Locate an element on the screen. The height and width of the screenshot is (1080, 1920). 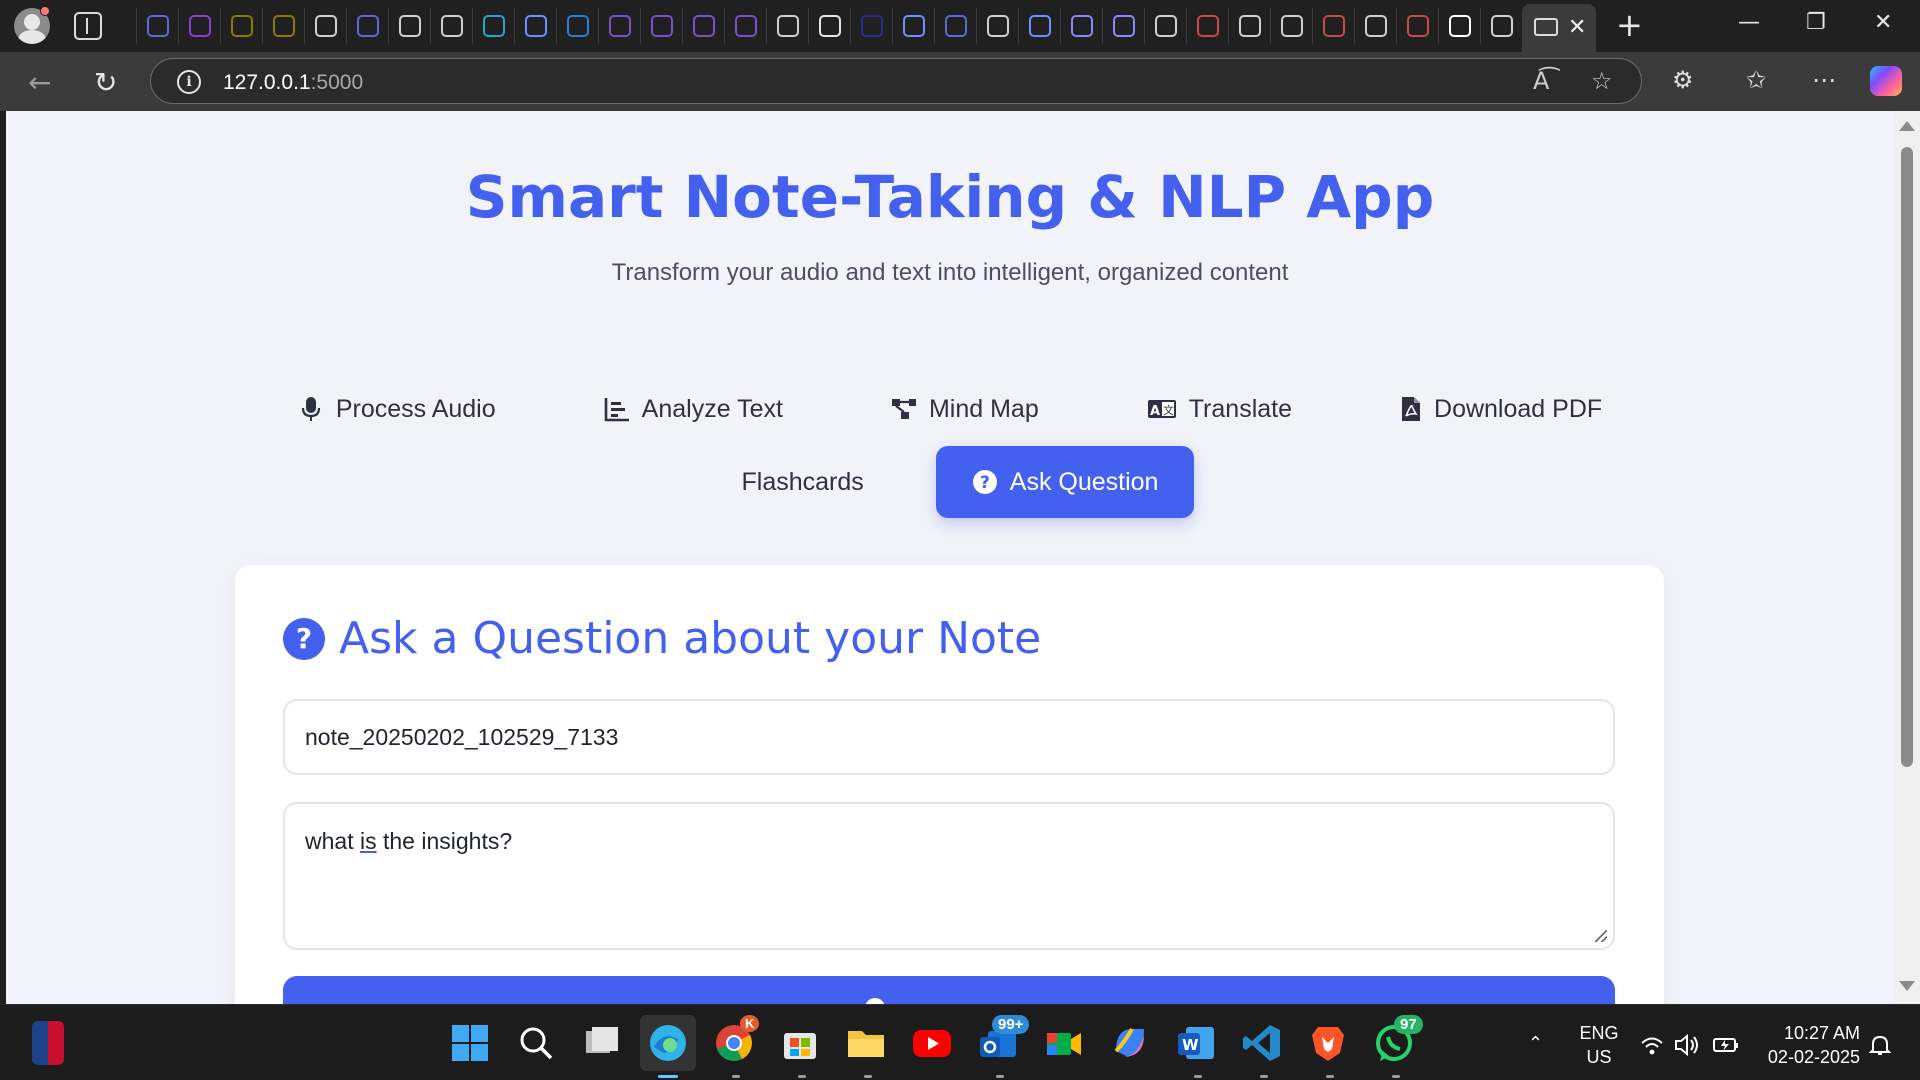
tab-download-pdf: Download PDF is located at coordinates (1501, 409).